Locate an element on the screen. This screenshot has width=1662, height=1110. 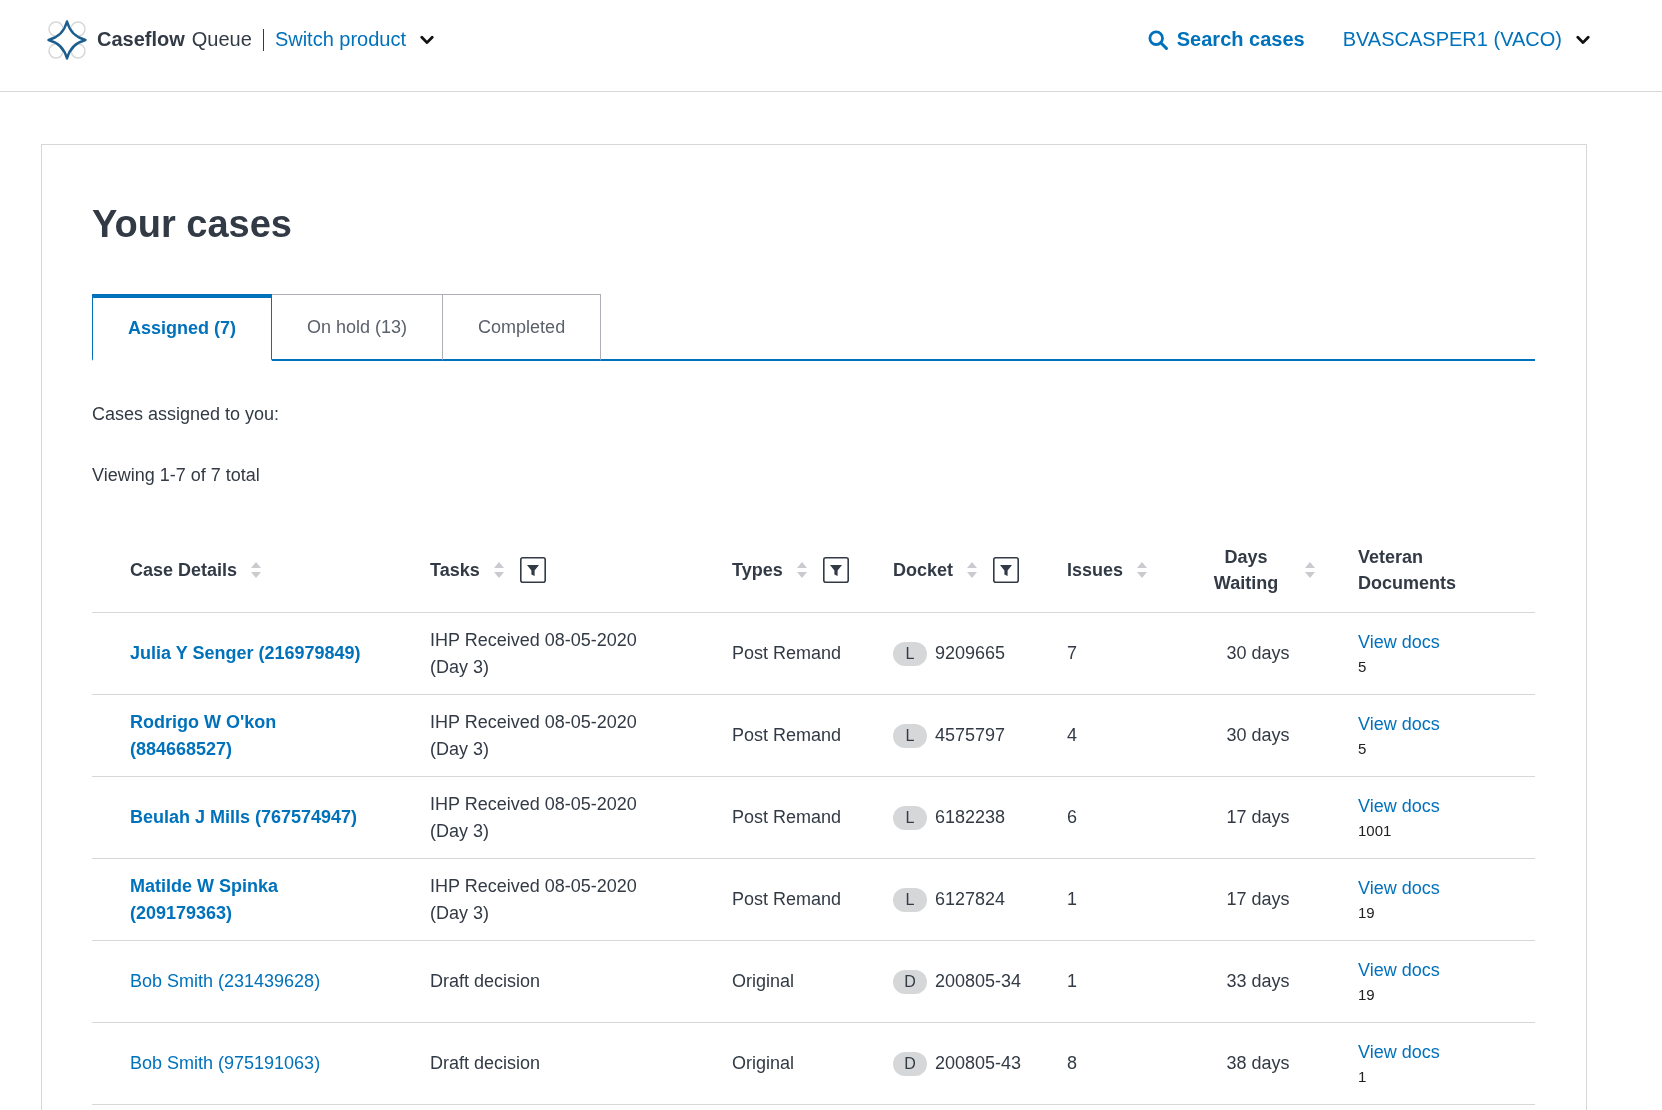
tab: Completed is located at coordinates (522, 327).